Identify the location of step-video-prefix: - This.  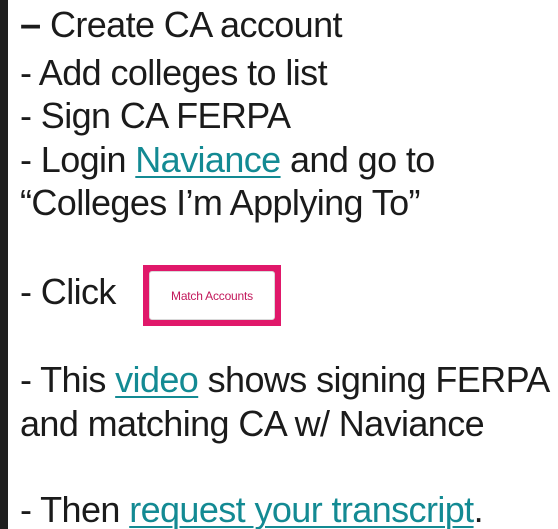
(68, 379).